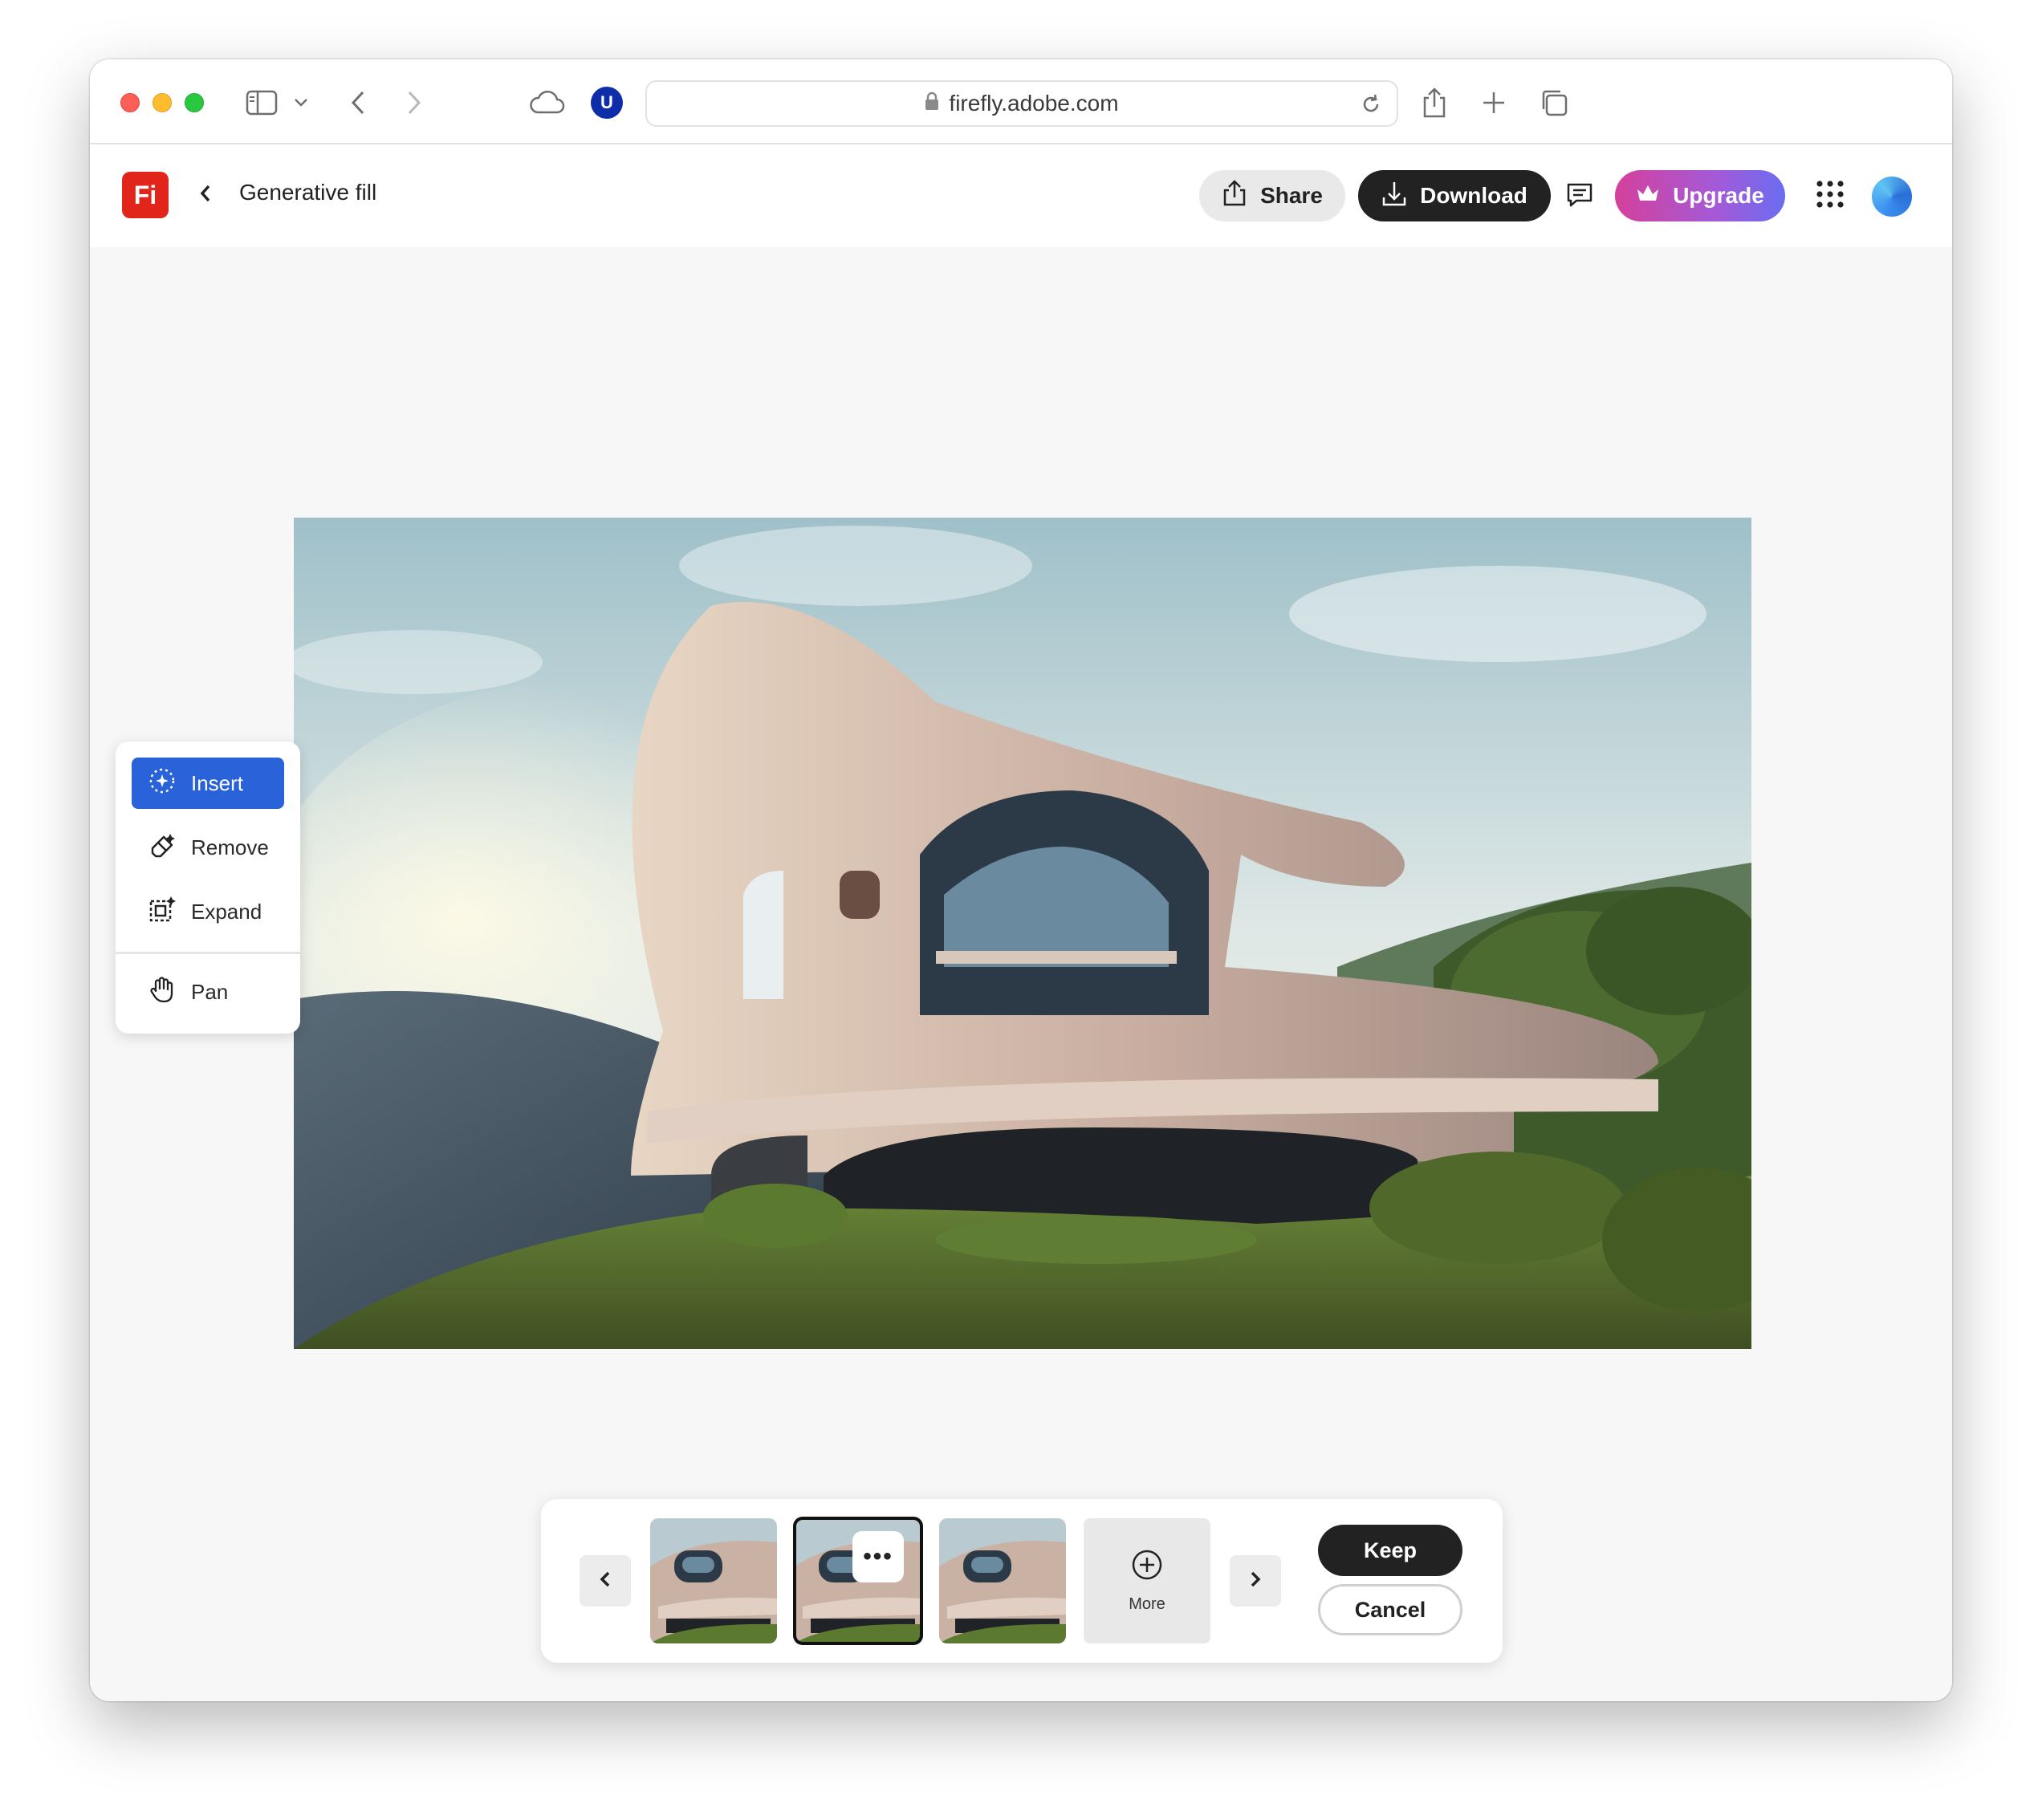  I want to click on app-grid-icon, so click(1830, 196).